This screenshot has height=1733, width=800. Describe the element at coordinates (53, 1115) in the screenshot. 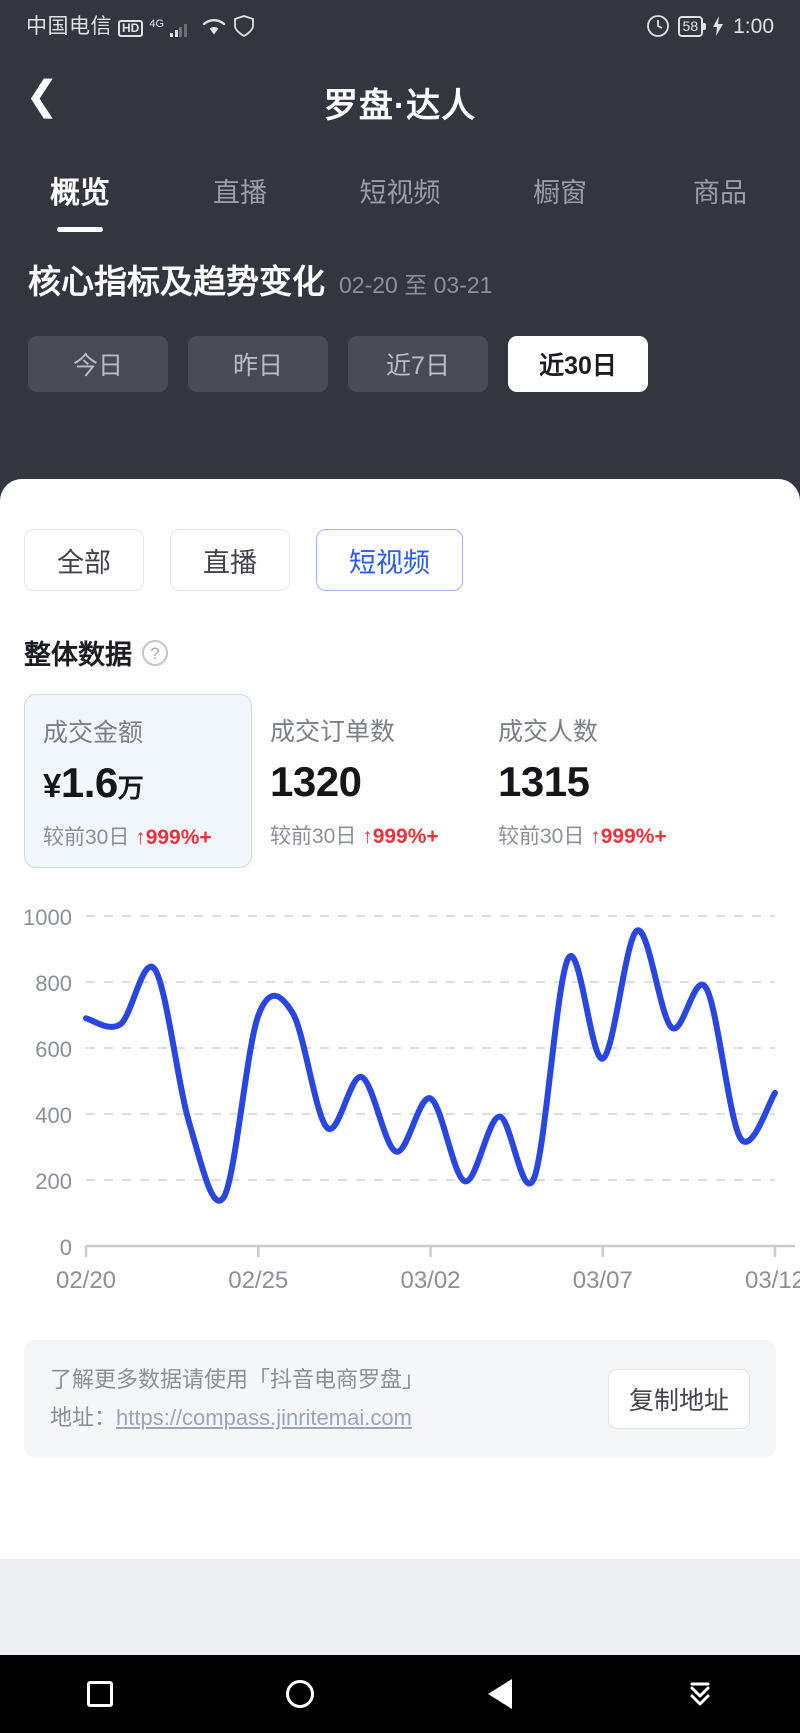

I see `y-axis-tick-label: 400` at that location.